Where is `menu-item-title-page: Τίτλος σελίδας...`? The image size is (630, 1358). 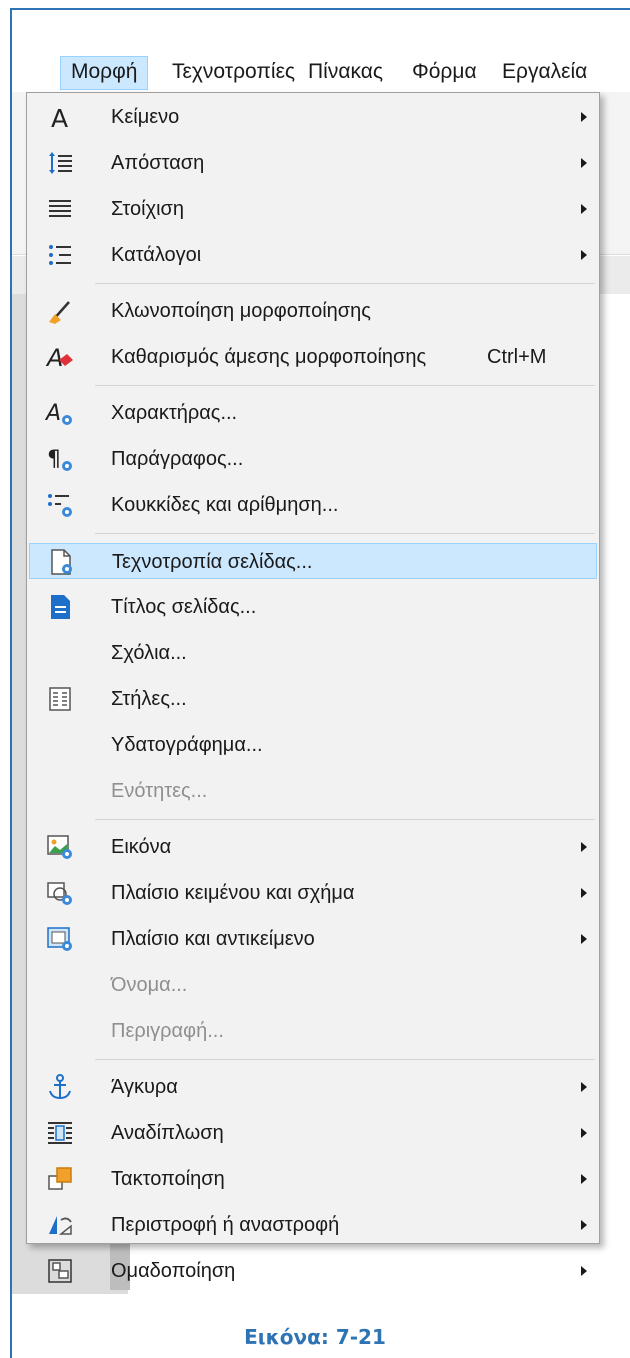 menu-item-title-page: Τίτλος σελίδας... is located at coordinates (313, 607).